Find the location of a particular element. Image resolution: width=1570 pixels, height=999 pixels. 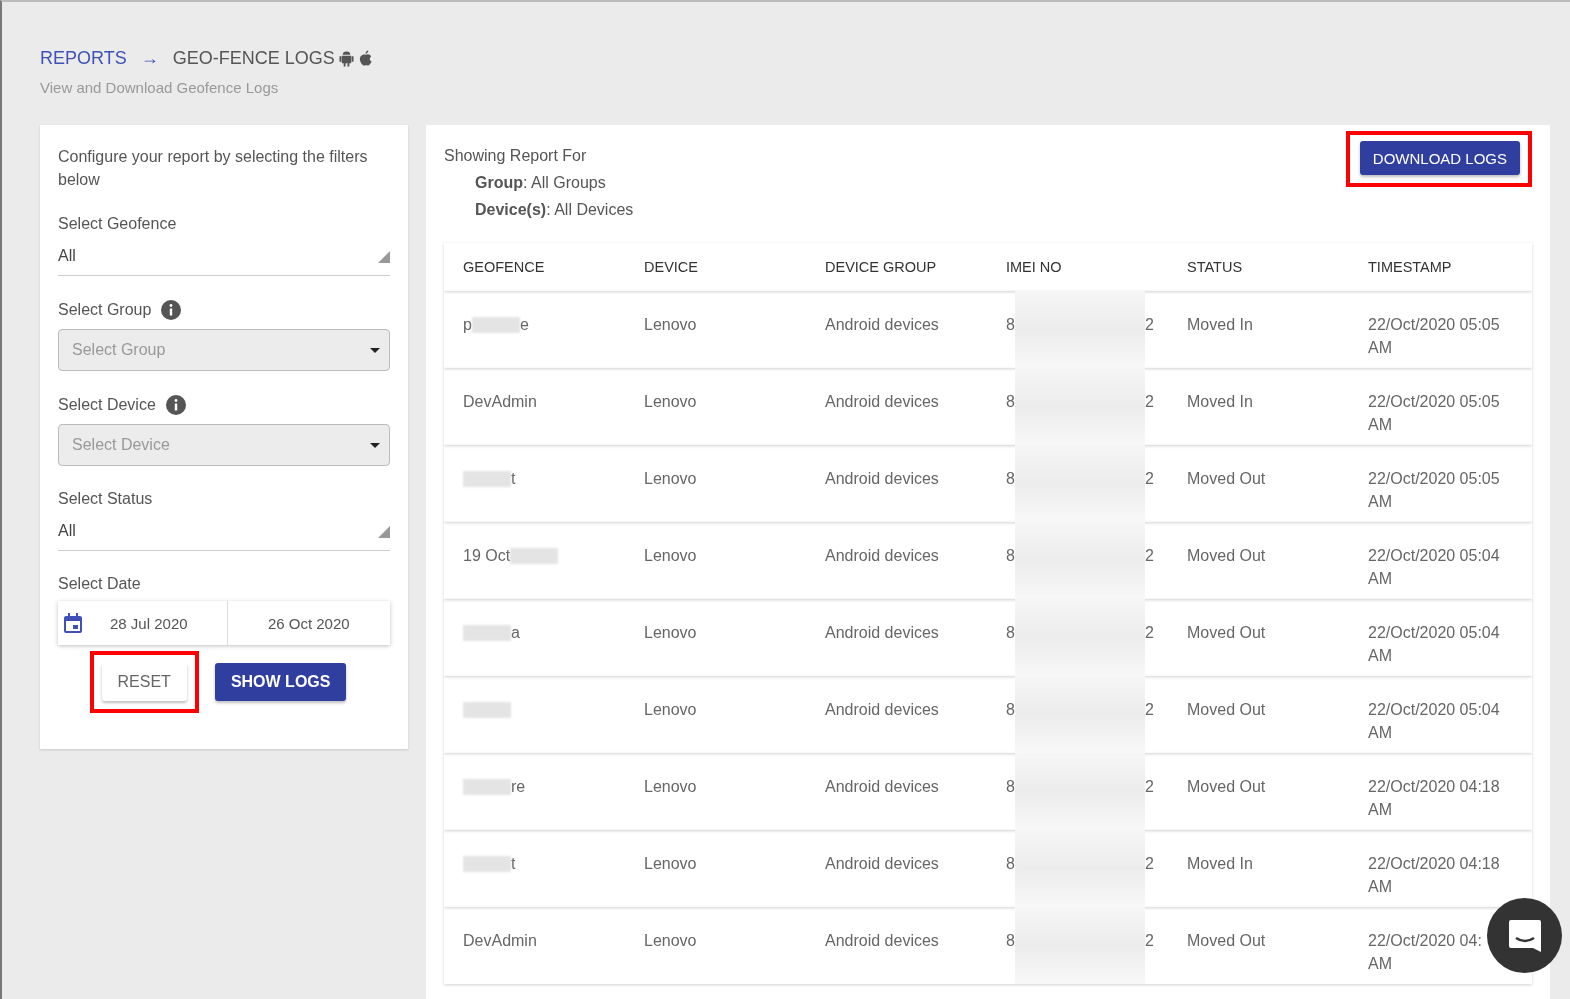

android-icon is located at coordinates (346, 58).